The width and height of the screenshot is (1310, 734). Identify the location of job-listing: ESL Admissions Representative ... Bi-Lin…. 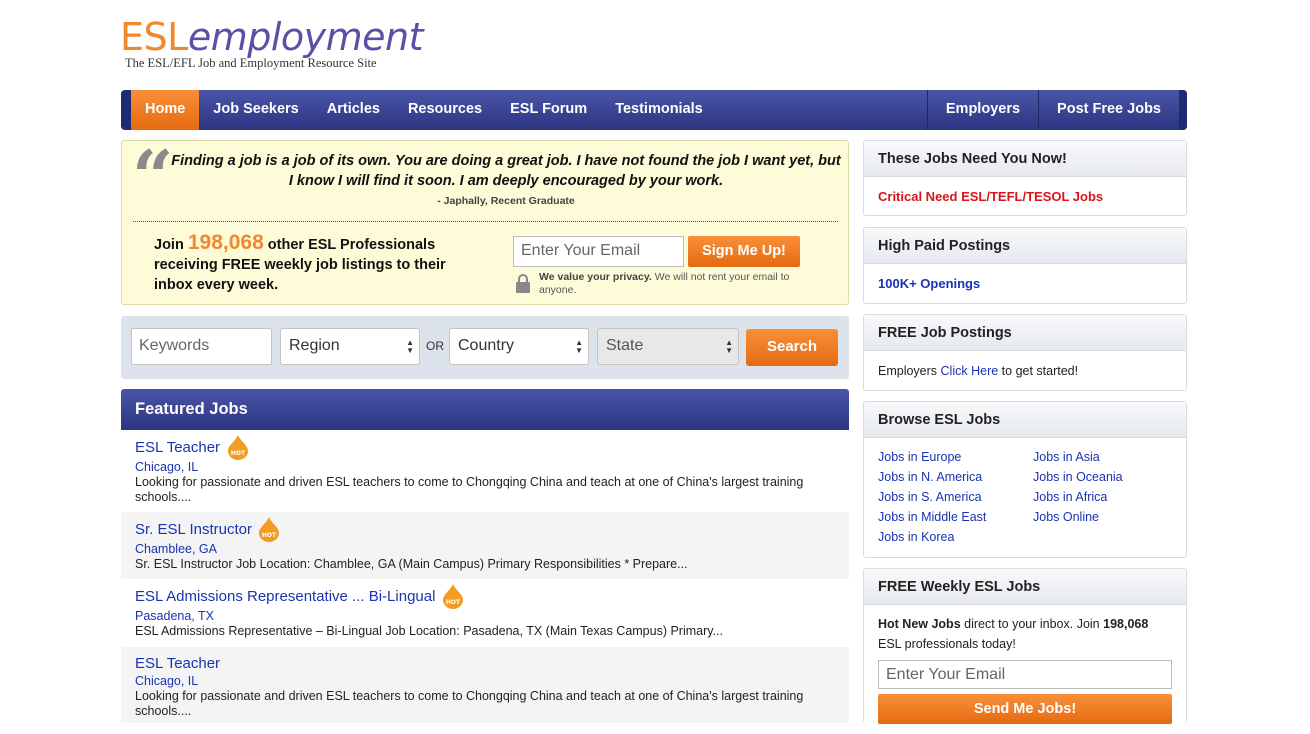
(485, 615).